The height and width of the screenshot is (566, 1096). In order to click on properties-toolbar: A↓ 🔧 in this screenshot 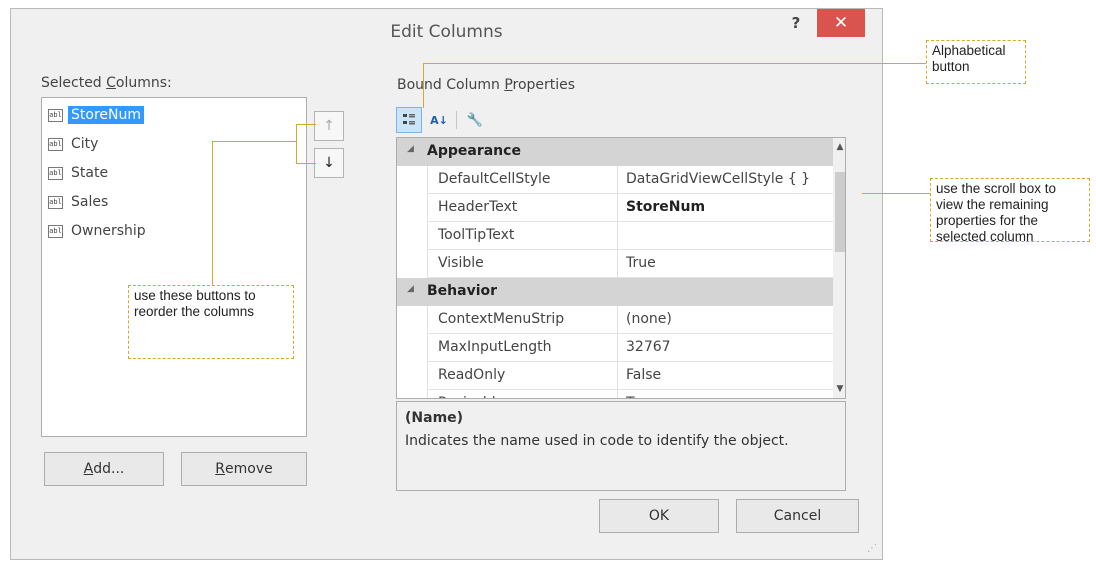, I will do `click(456, 120)`.